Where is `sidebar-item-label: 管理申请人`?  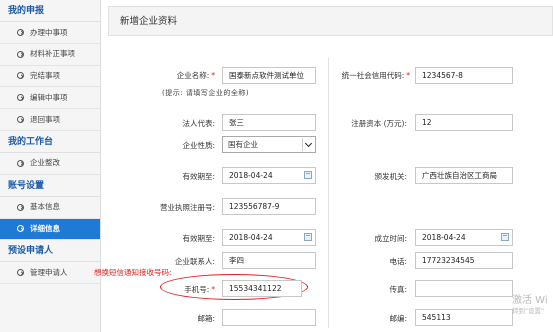 sidebar-item-label: 管理申请人 is located at coordinates (49, 272).